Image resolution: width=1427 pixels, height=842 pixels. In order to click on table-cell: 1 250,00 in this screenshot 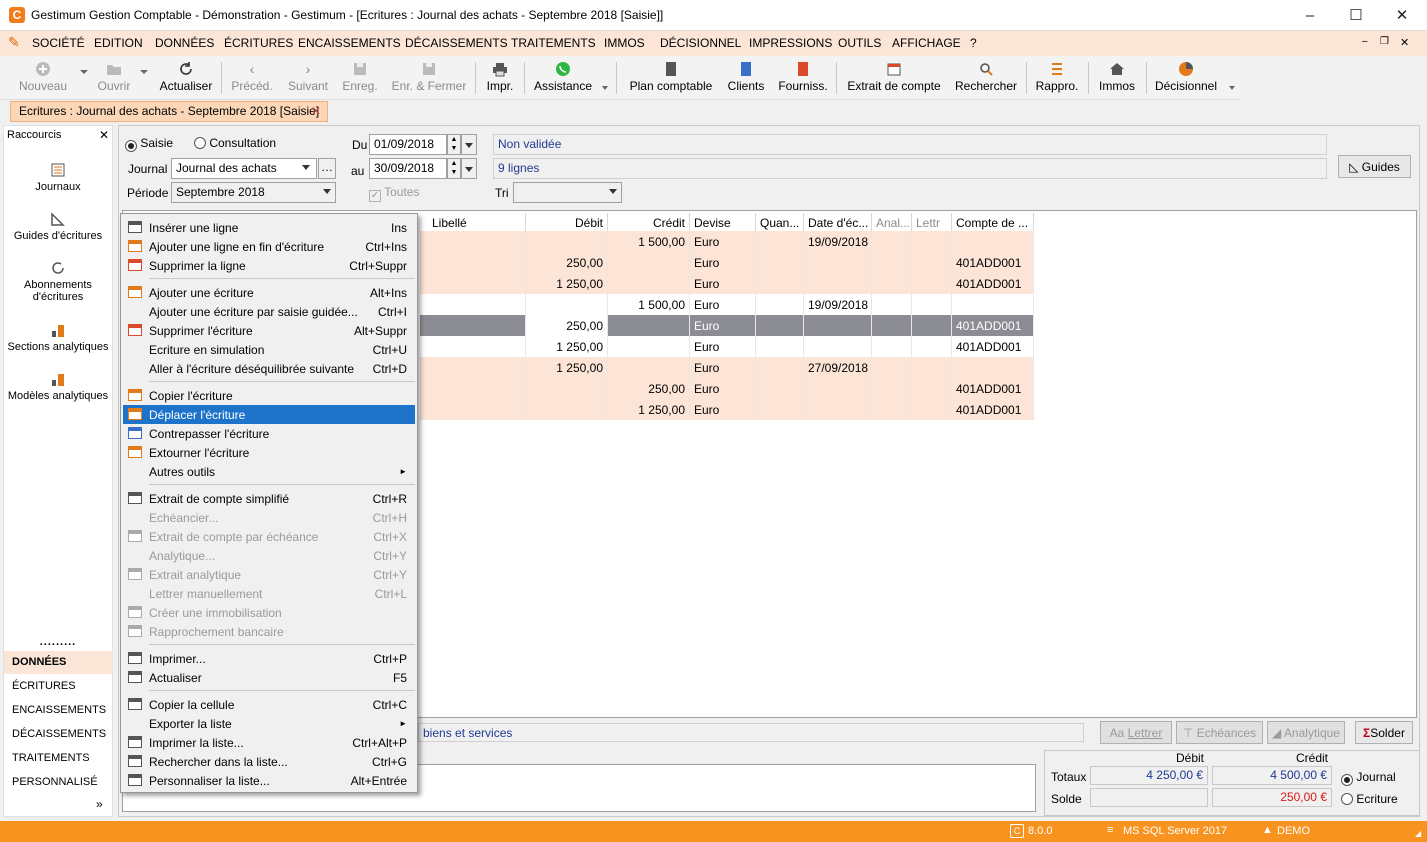, I will do `click(567, 367)`.